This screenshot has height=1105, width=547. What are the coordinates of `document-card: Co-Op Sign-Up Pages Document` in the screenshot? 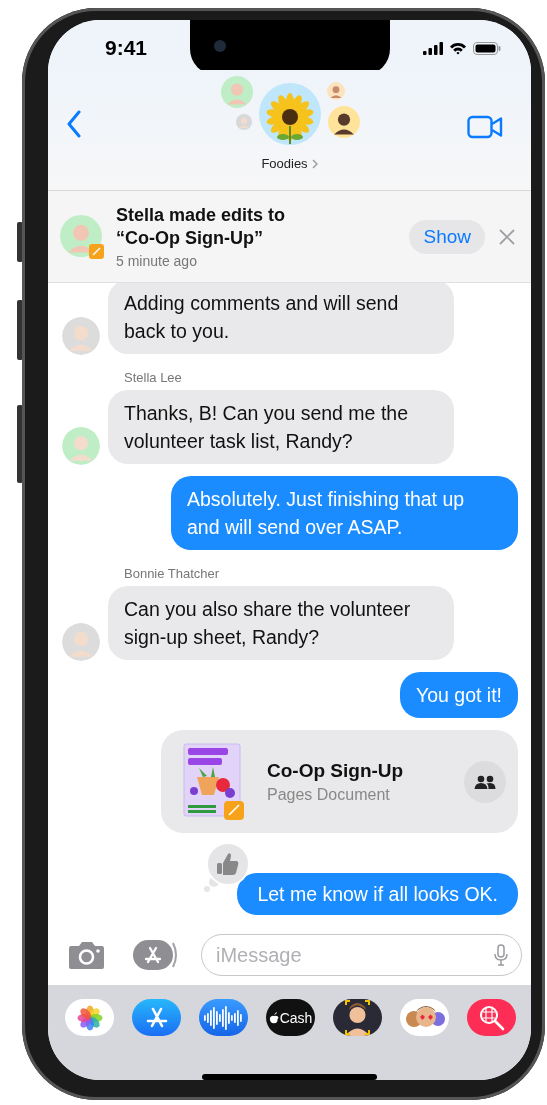 It's located at (339, 781).